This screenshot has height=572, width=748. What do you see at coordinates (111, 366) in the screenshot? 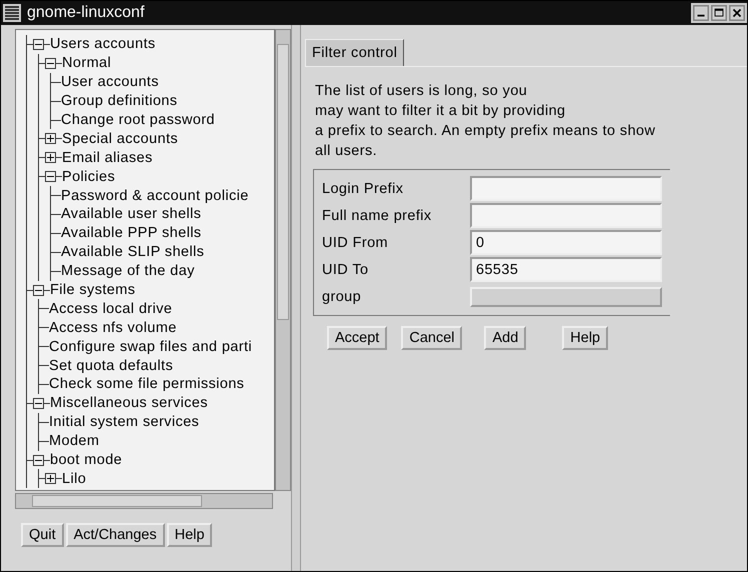
I see `tree-item: Set quota defaults` at bounding box center [111, 366].